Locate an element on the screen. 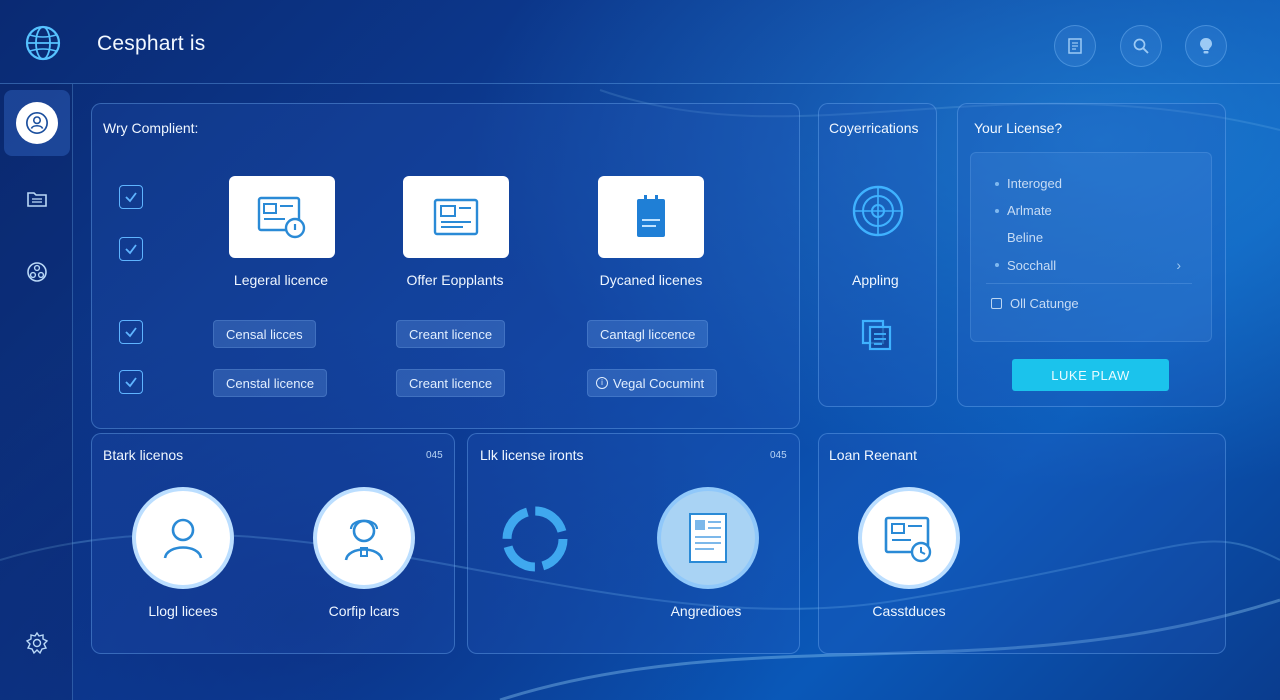 This screenshot has height=700, width=1280. certifications-label: Appling is located at coordinates (875, 280).